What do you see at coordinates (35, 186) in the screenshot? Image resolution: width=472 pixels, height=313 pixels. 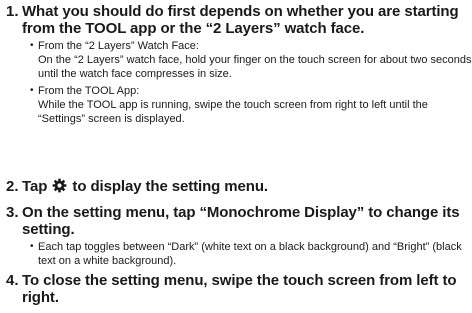 I see `heading-part: Tap` at bounding box center [35, 186].